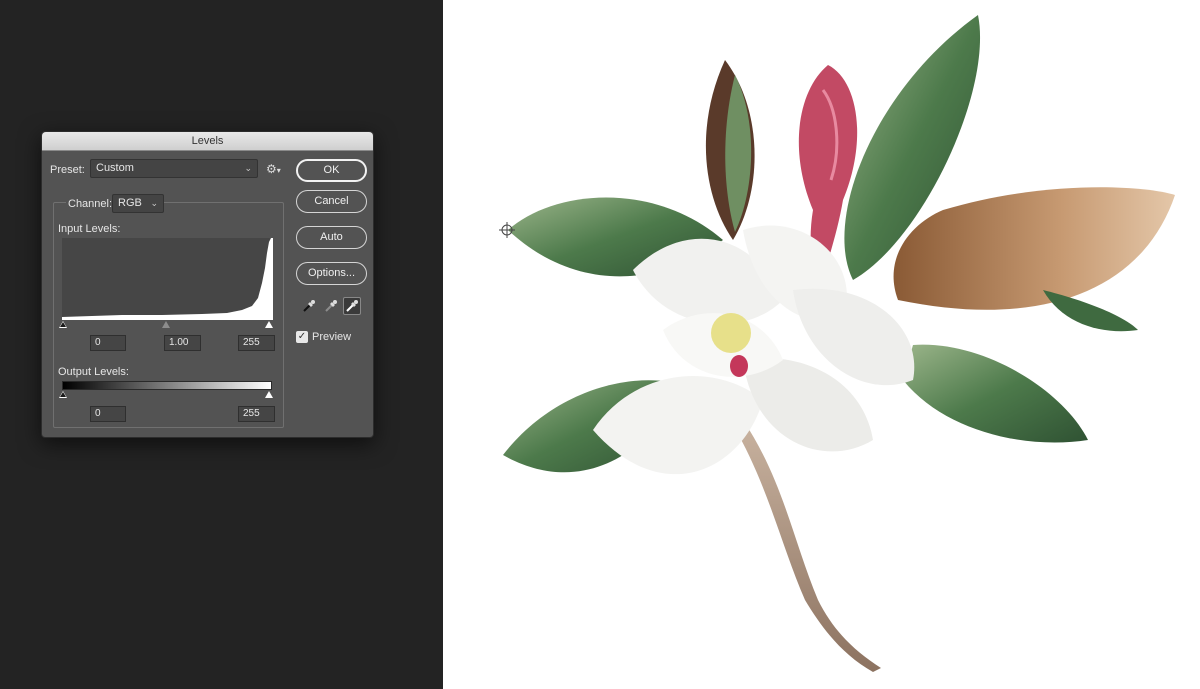 The width and height of the screenshot is (1200, 689). I want to click on dialog-titlebar: Levels, so click(207, 141).